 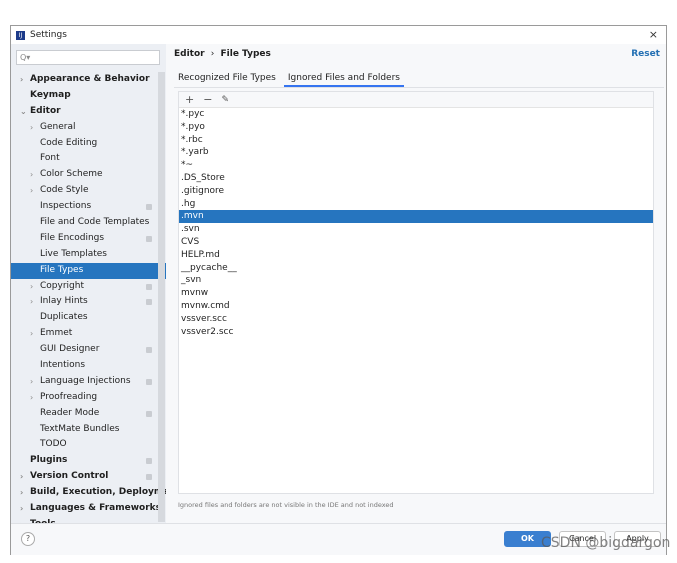 I want to click on file-row: .gitignore, so click(x=416, y=191).